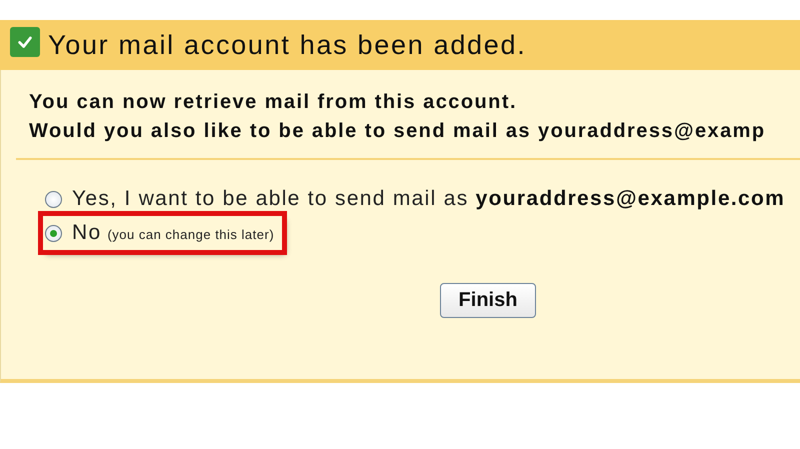 This screenshot has width=800, height=449. What do you see at coordinates (429, 199) in the screenshot?
I see `option-label: Yes, I want to be able to send mail as youraddress@example.com` at bounding box center [429, 199].